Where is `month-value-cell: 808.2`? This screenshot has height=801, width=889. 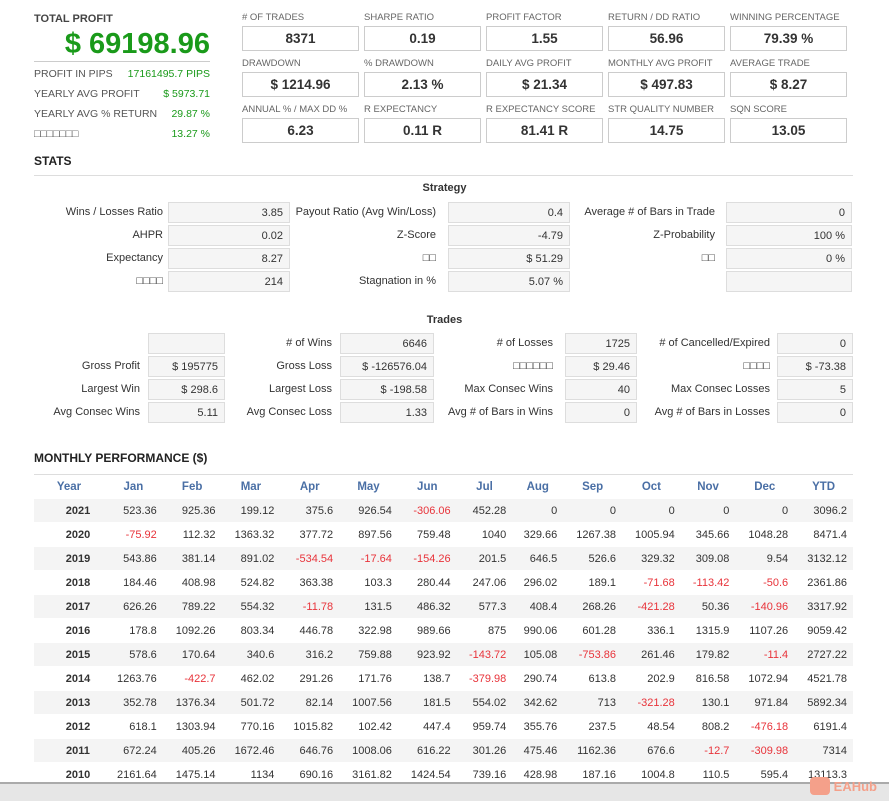 month-value-cell: 808.2 is located at coordinates (708, 726).